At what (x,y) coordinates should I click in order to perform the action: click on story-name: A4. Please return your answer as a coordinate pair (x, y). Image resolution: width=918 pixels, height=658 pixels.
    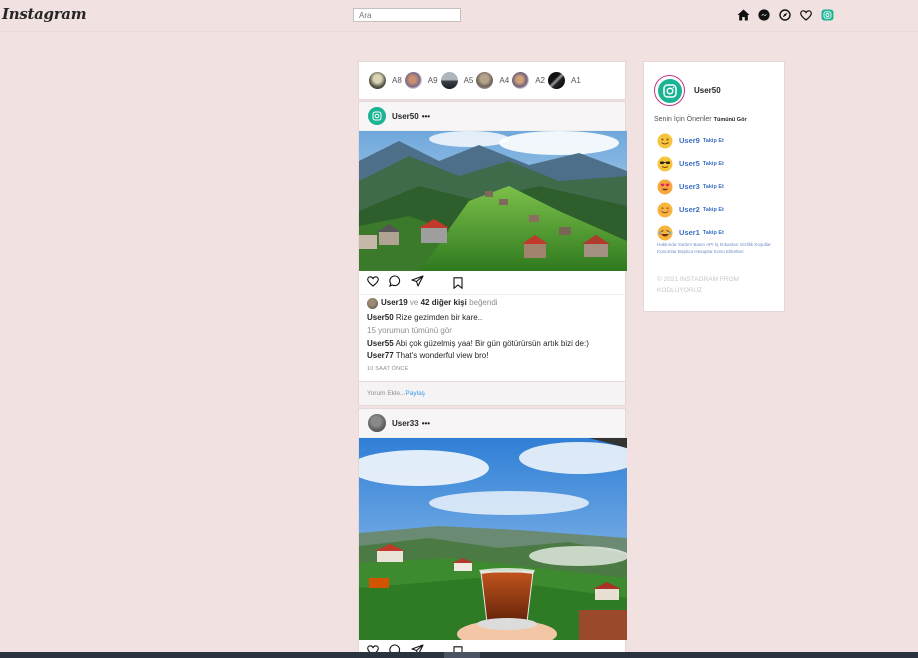
    Looking at the image, I should click on (504, 80).